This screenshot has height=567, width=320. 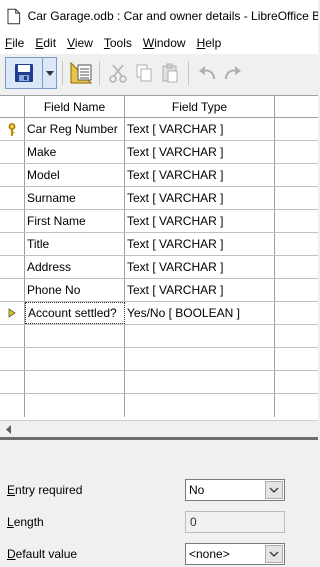 What do you see at coordinates (49, 73) in the screenshot?
I see `save-dropdown-button` at bounding box center [49, 73].